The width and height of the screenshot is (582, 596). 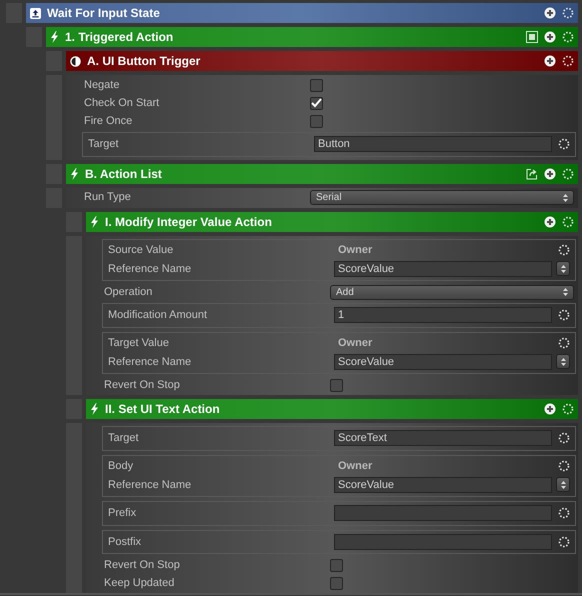 What do you see at coordinates (332, 222) in the screenshot?
I see `section-header: I. Modify Integer Value Action` at bounding box center [332, 222].